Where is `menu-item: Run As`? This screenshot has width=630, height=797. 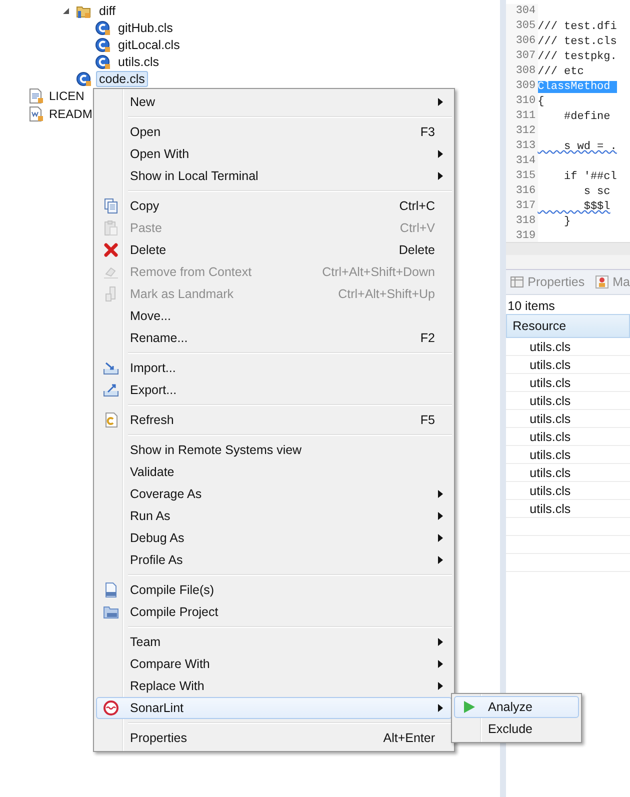 menu-item: Run As is located at coordinates (274, 516).